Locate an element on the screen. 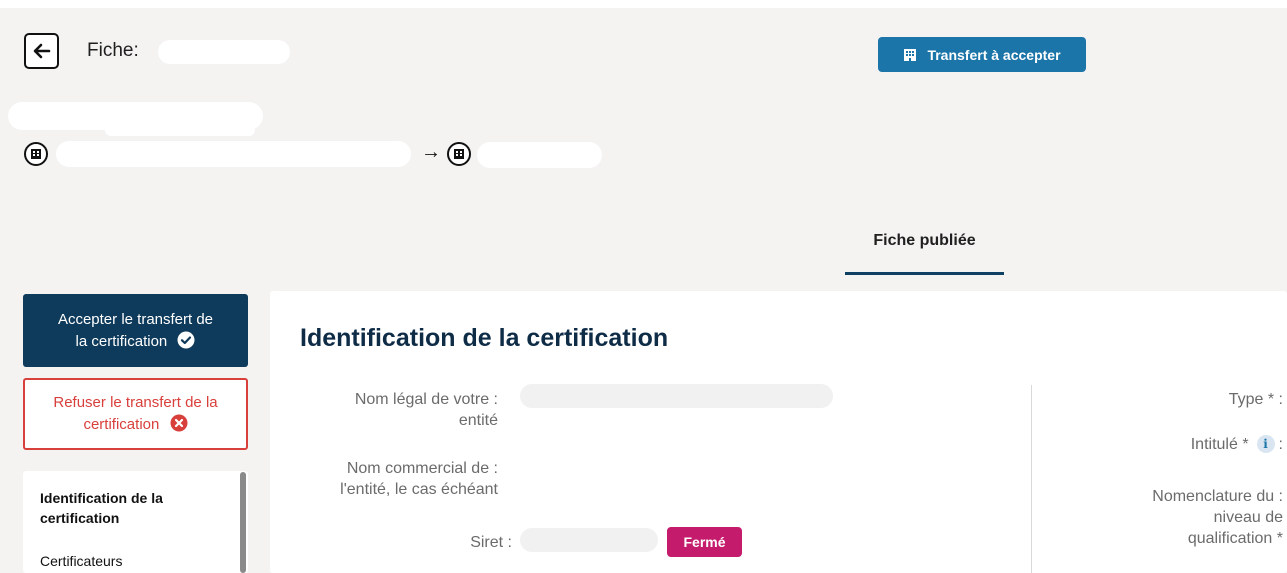 This screenshot has height=573, width=1287. x-circle-icon is located at coordinates (179, 423).